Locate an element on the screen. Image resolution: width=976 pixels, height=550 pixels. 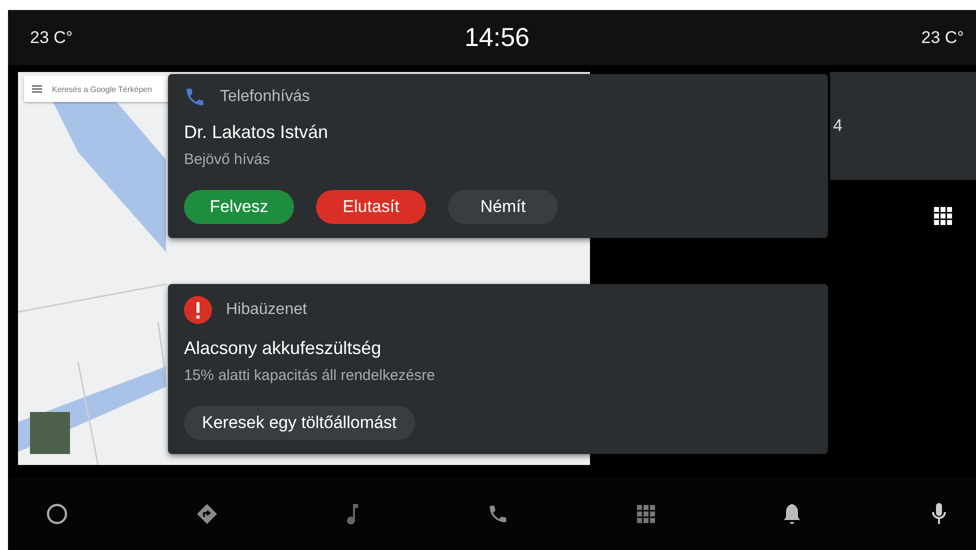
home-circle-icon is located at coordinates (57, 514).